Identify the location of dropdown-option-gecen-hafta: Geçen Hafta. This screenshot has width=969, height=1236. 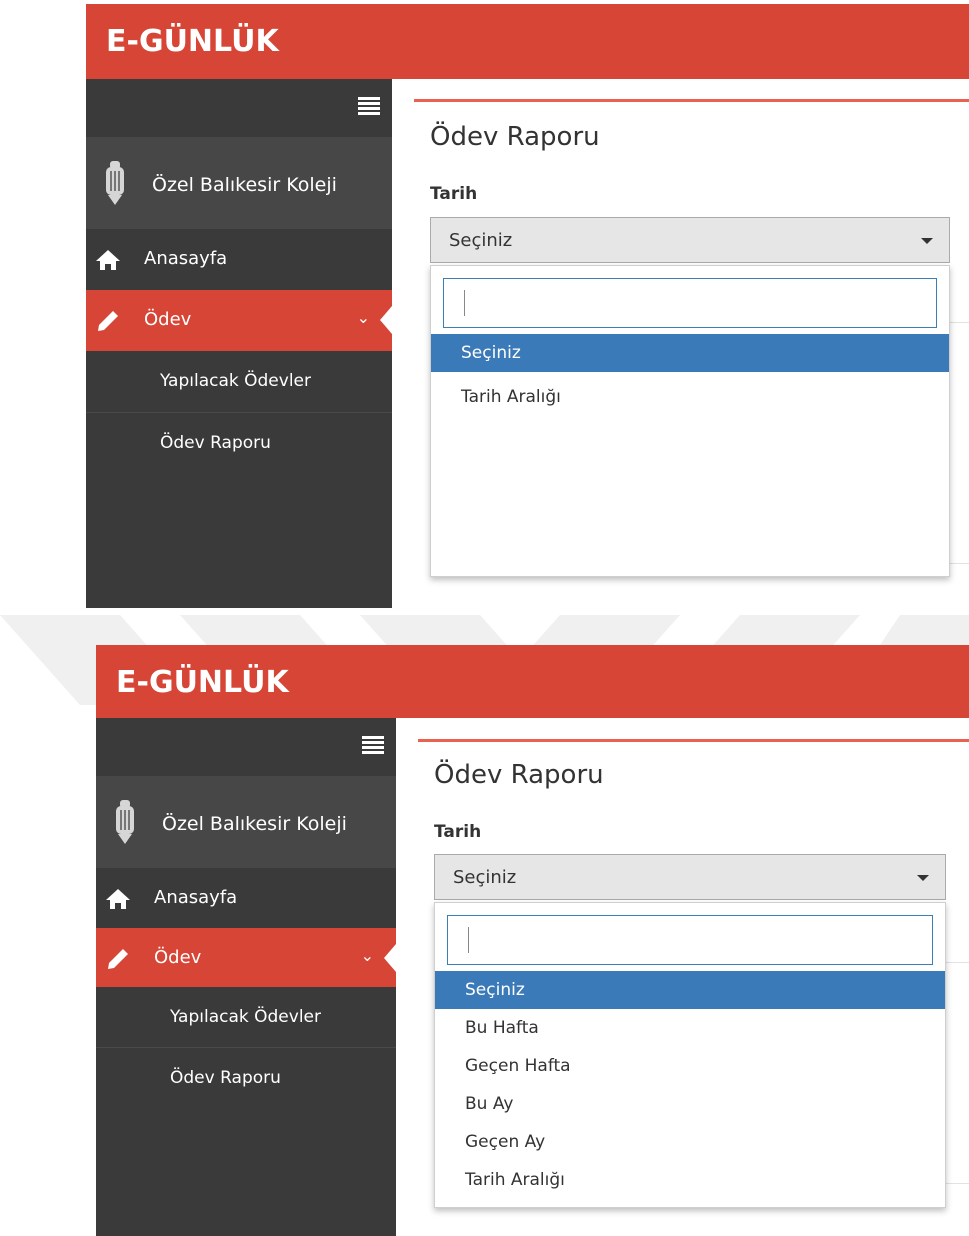
(690, 1066).